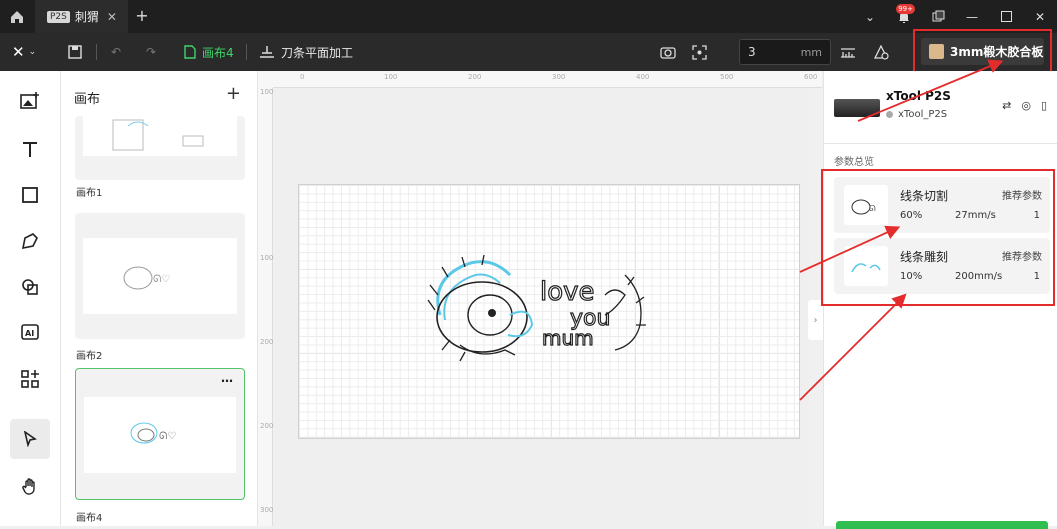 The image size is (1057, 529). I want to click on tab-label: 刺猬, so click(86, 17).